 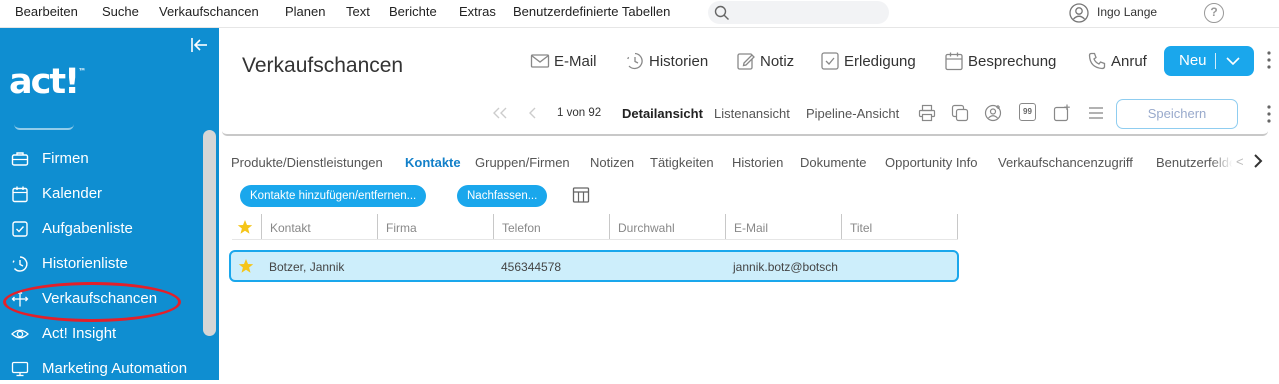 I want to click on menu-planen: Planen, so click(x=305, y=11).